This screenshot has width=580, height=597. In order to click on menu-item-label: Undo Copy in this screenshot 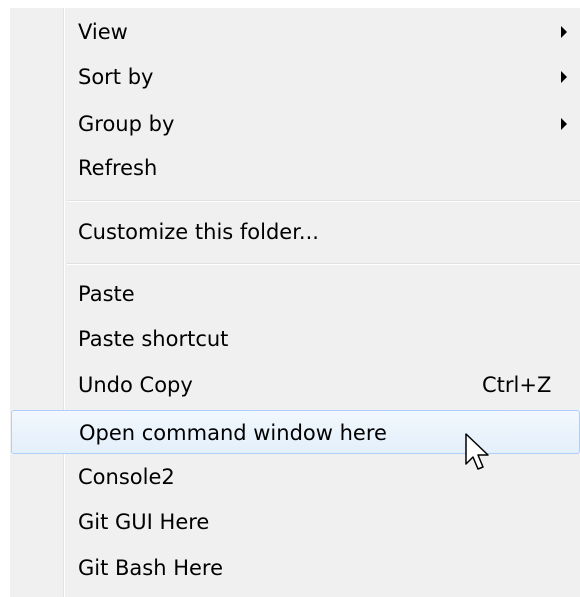, I will do `click(135, 385)`.